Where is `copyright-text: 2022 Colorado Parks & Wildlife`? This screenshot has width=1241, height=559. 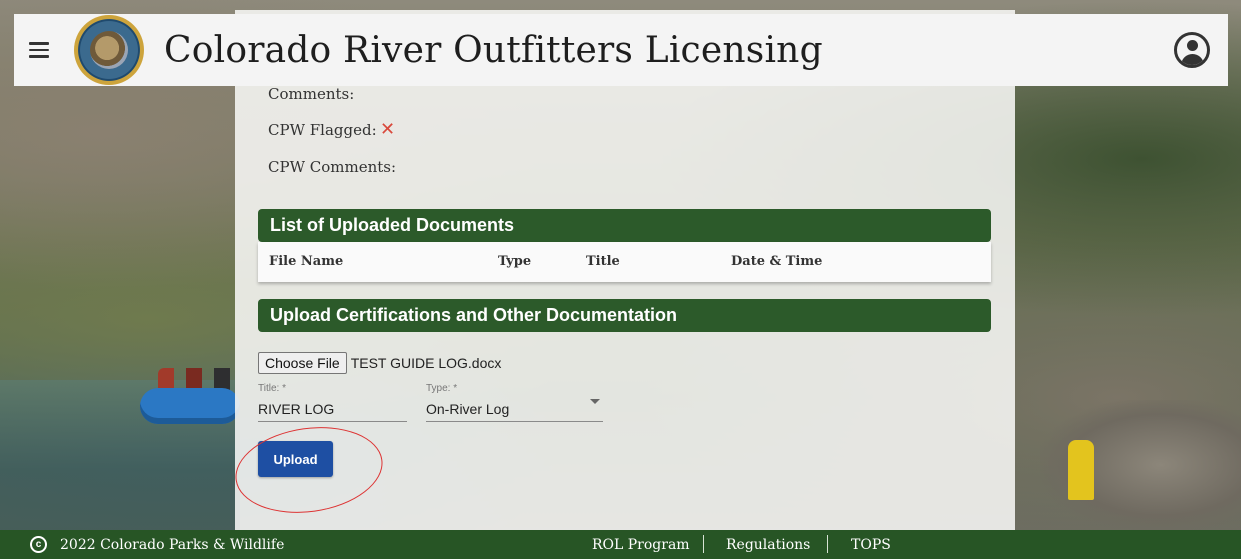 copyright-text: 2022 Colorado Parks & Wildlife is located at coordinates (172, 545).